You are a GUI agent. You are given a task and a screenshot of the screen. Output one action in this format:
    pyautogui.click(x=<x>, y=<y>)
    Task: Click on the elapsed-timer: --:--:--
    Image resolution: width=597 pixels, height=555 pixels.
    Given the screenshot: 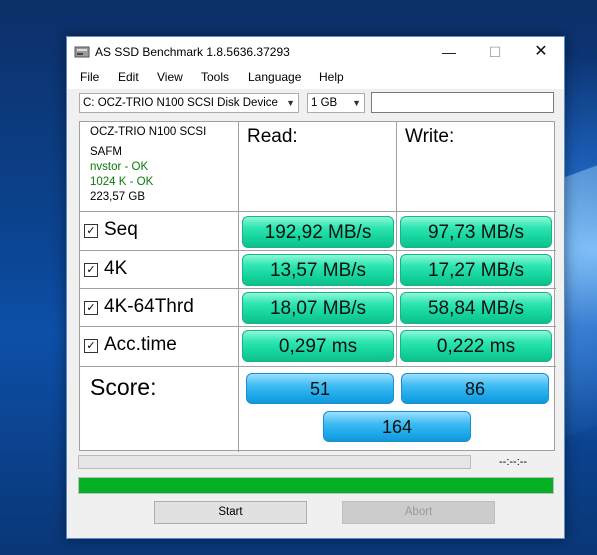 What is the action you would take?
    pyautogui.click(x=513, y=462)
    